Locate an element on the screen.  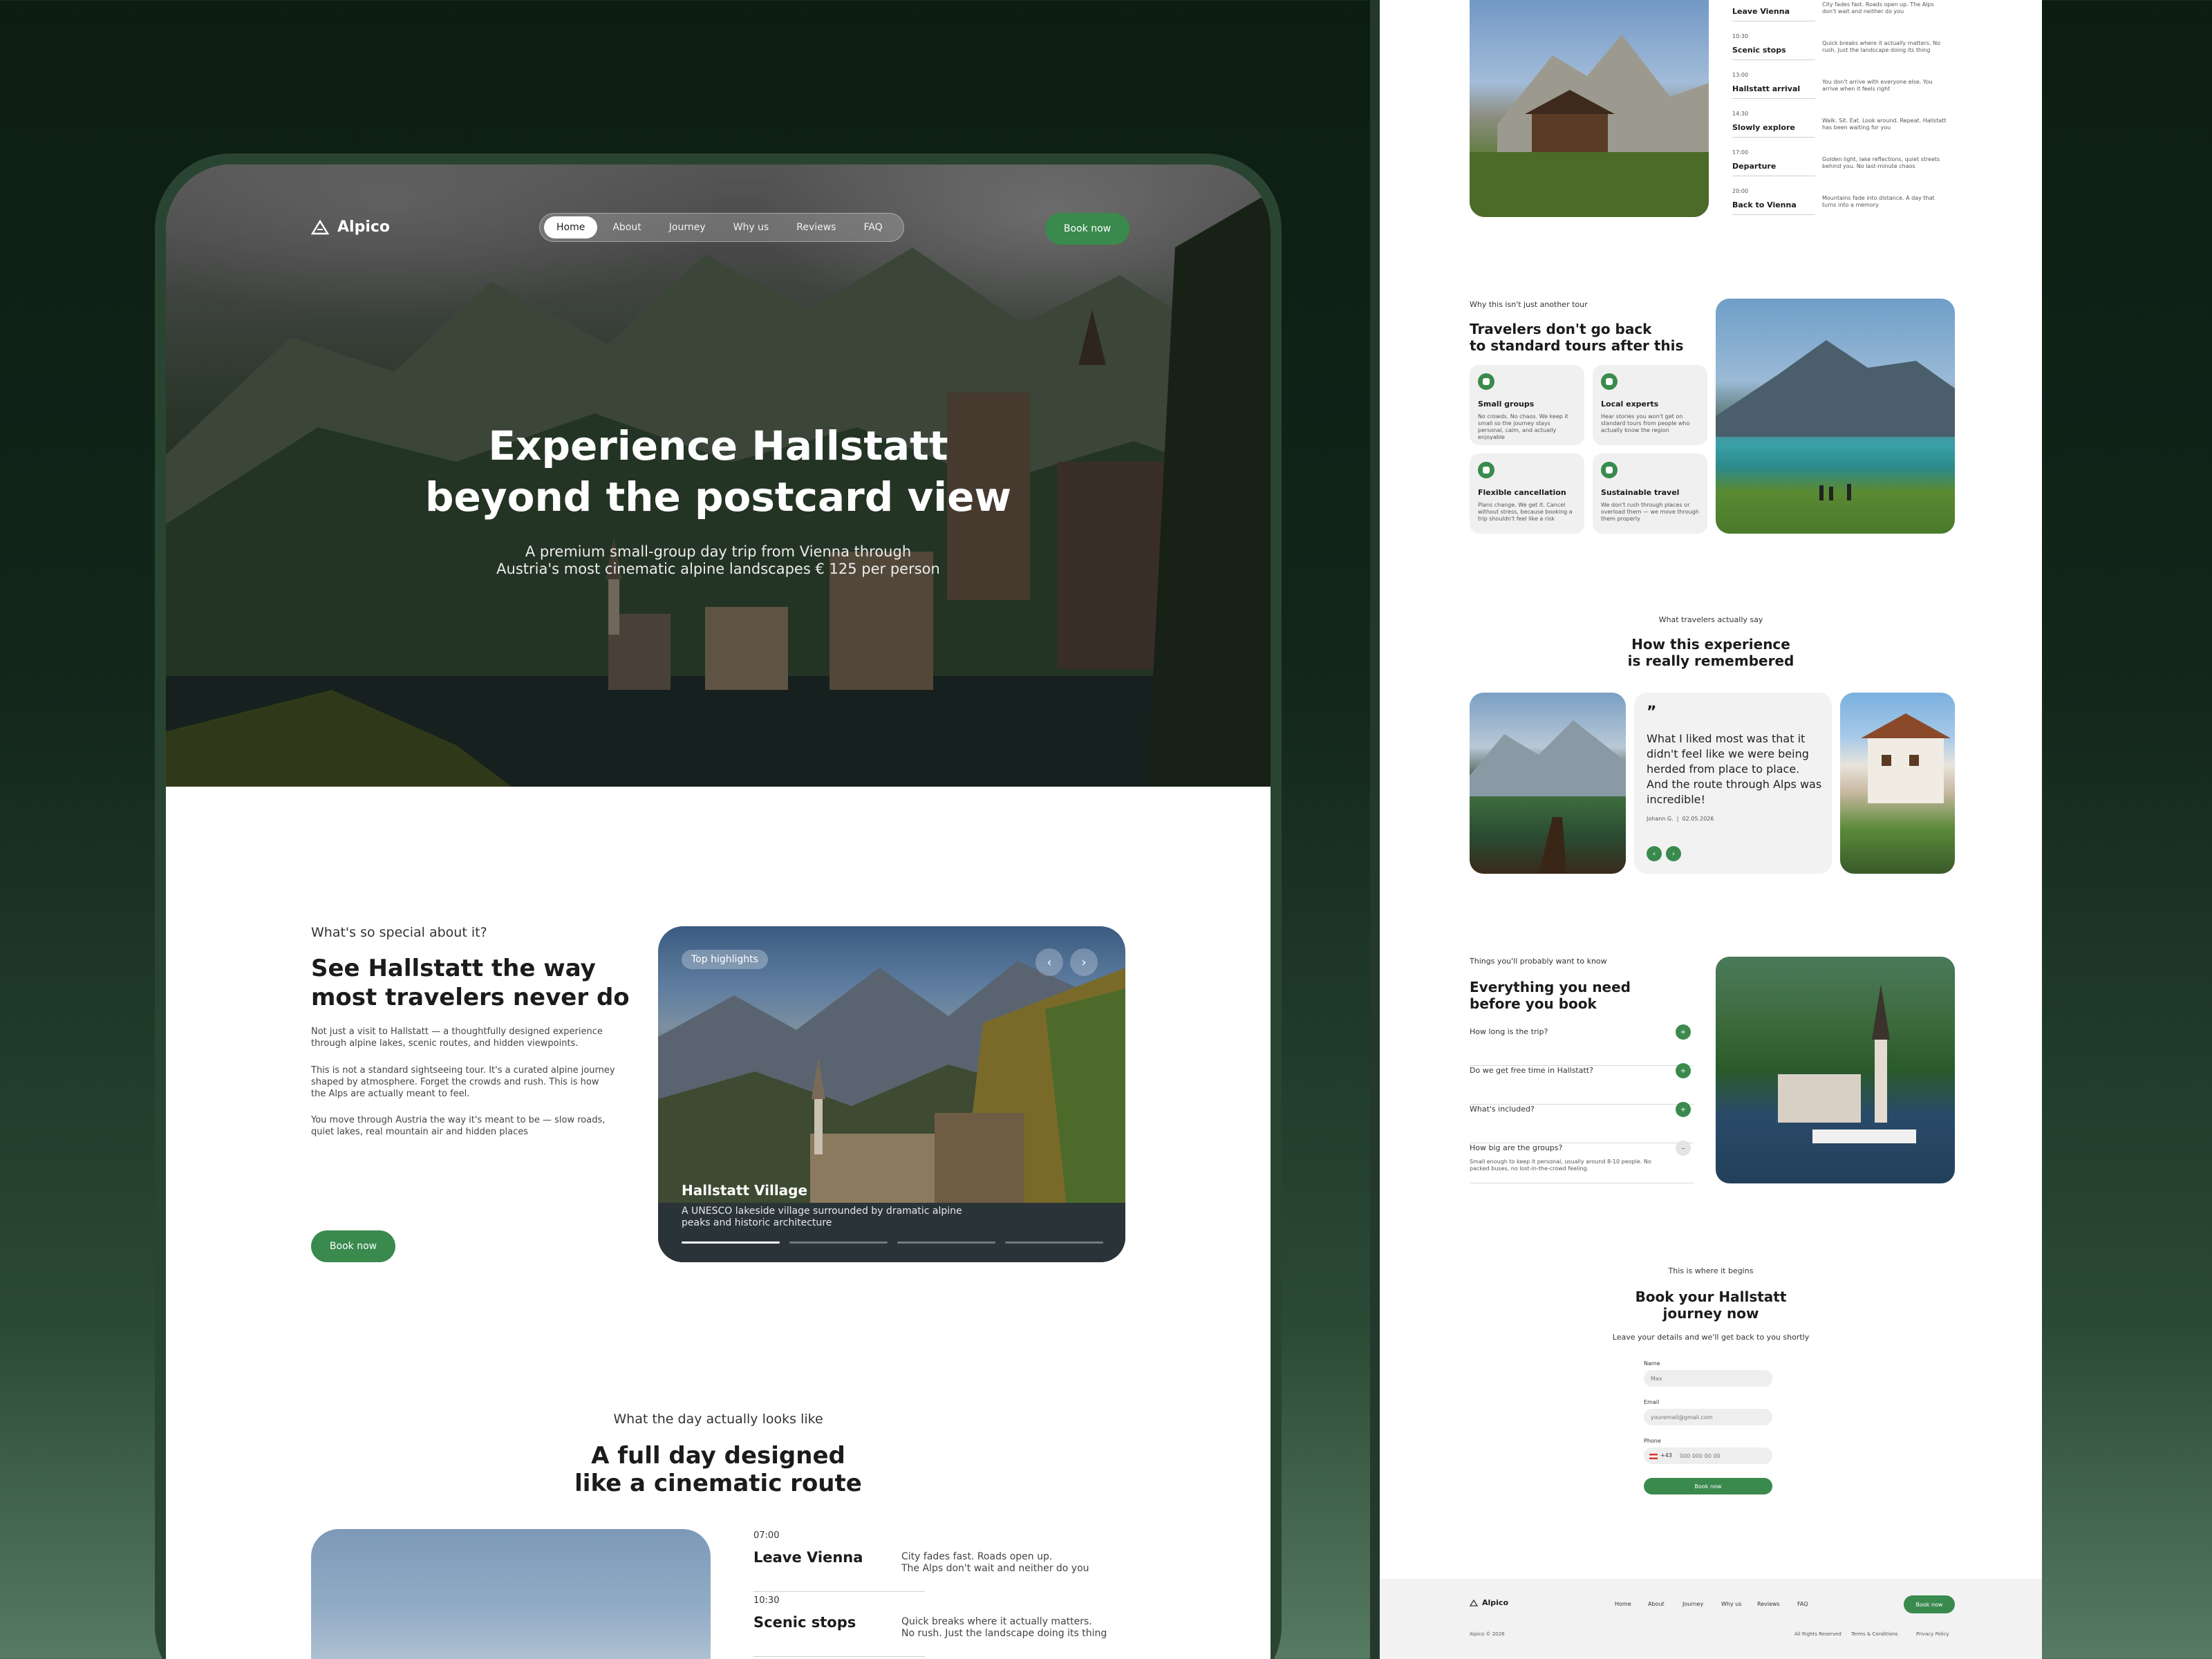
booking-submit-button: Book now is located at coordinates (1708, 1486).